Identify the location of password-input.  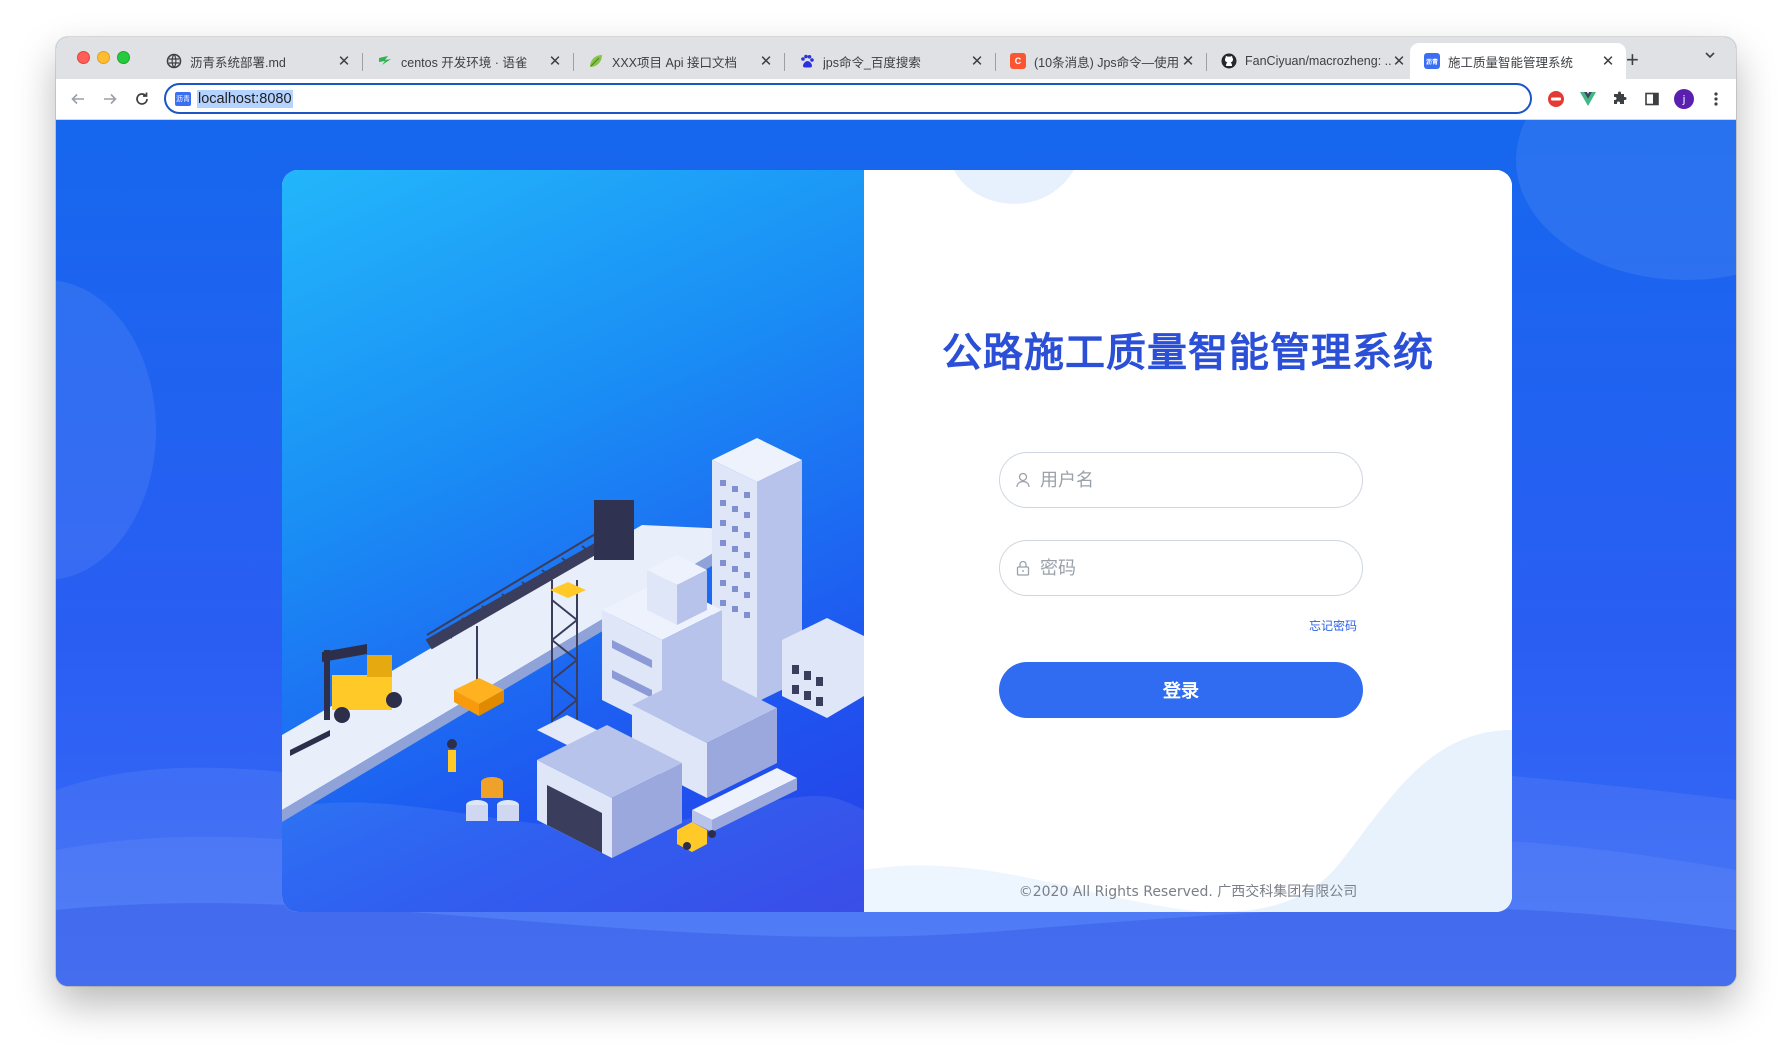
(1190, 568).